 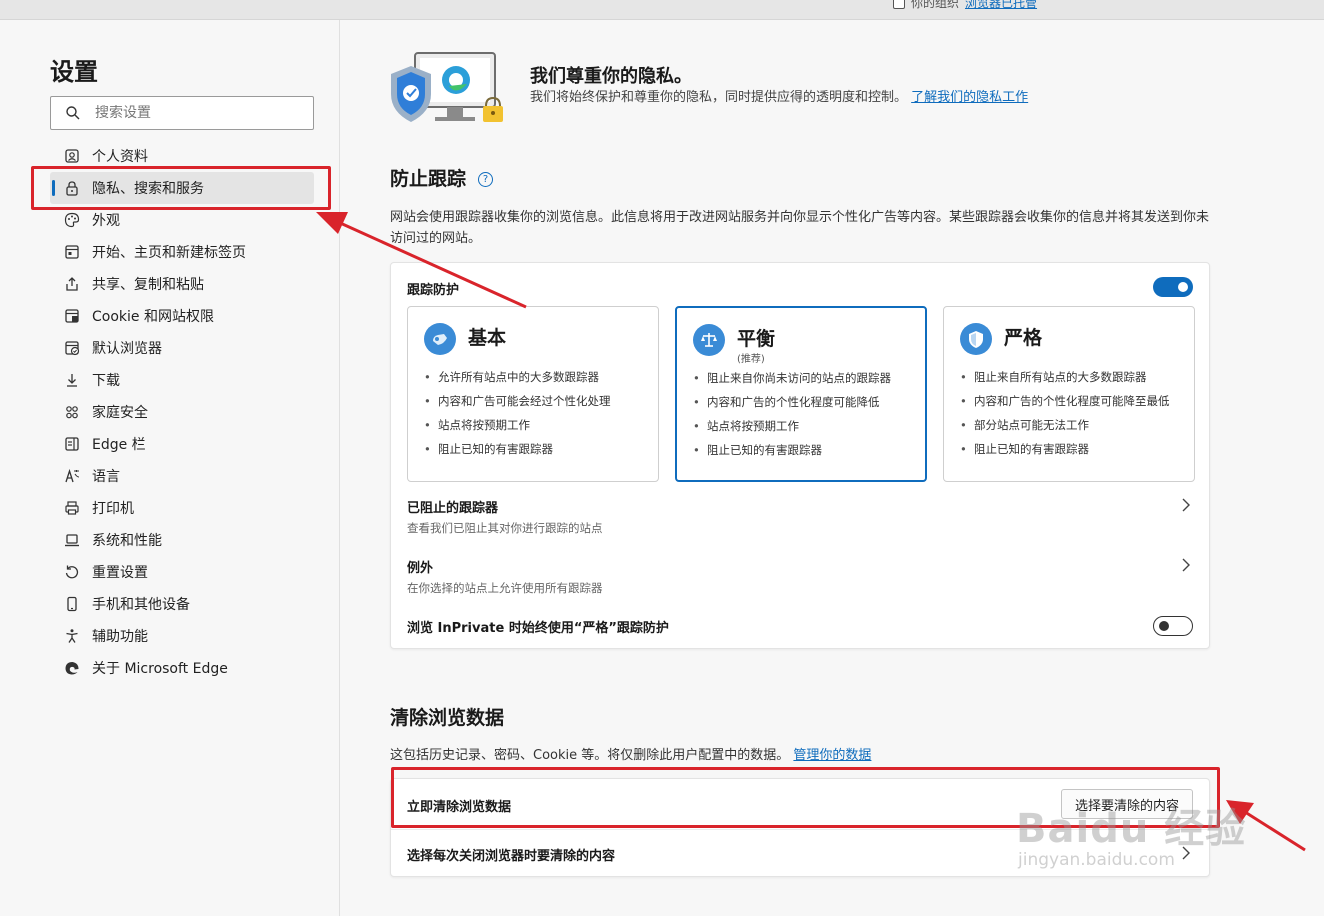 I want to click on arrow-to-privacy-item, so click(x=421, y=260).